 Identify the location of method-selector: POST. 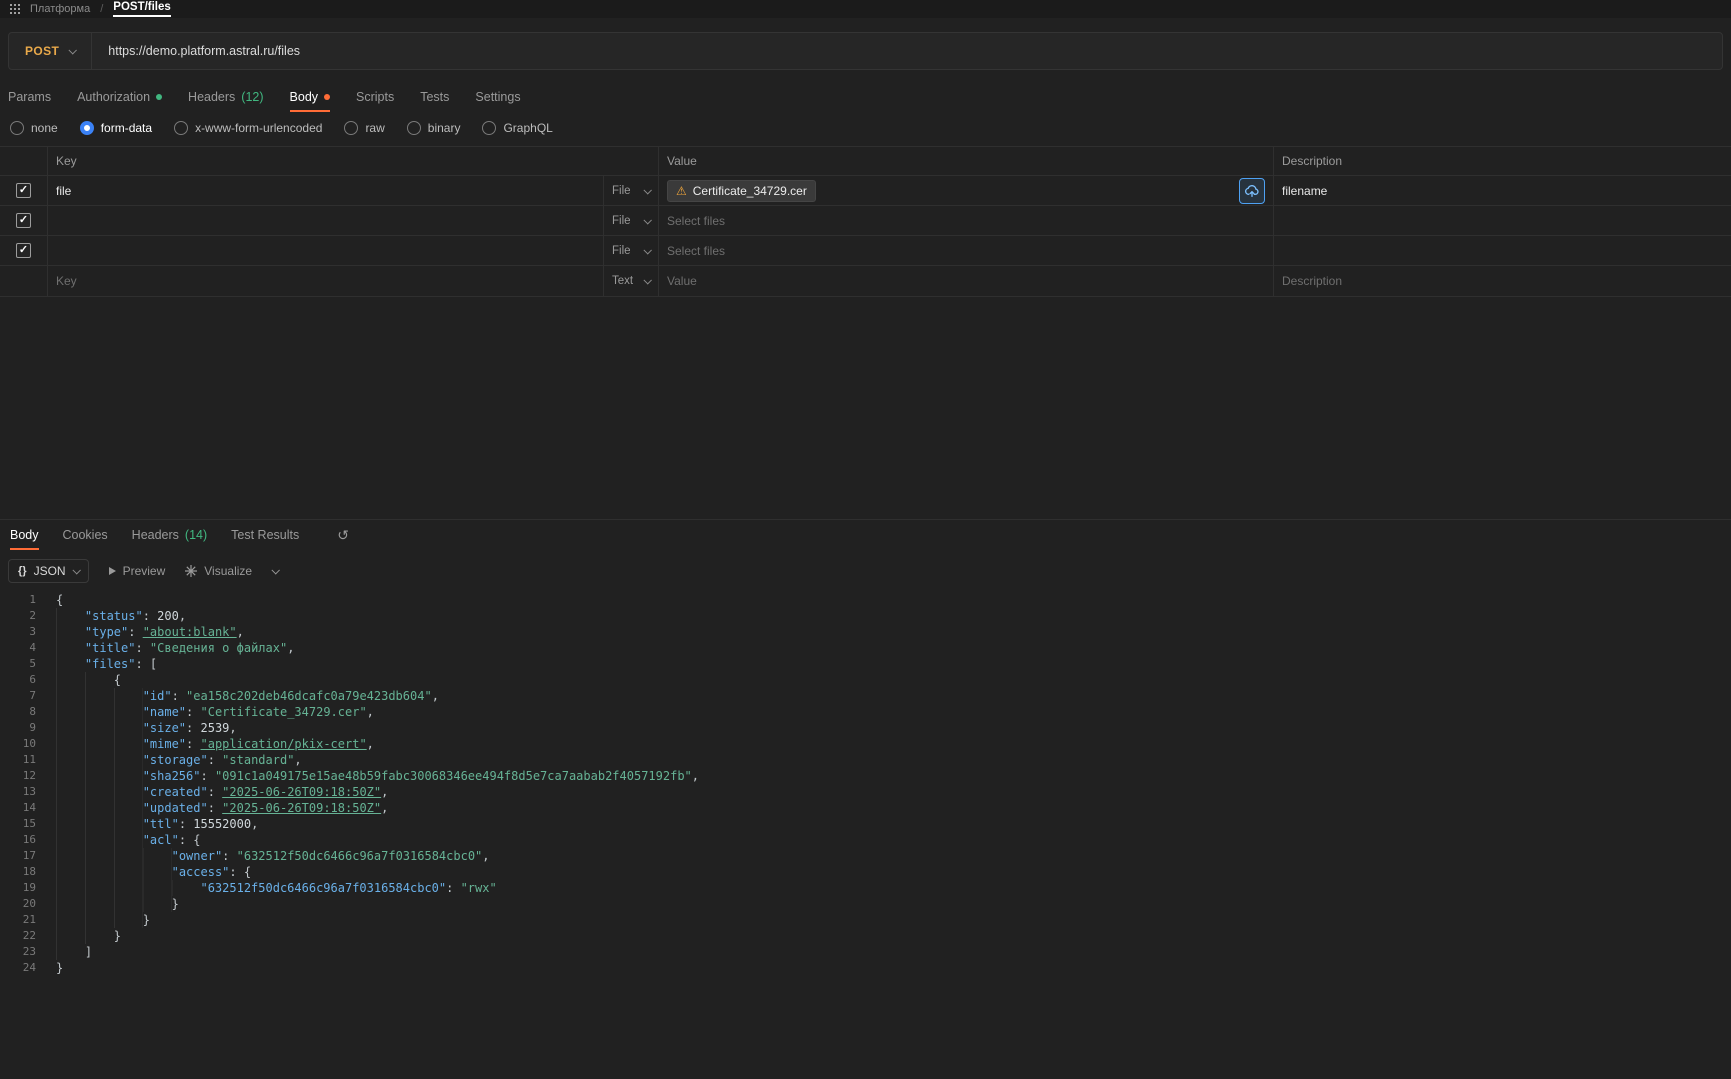
(51, 51).